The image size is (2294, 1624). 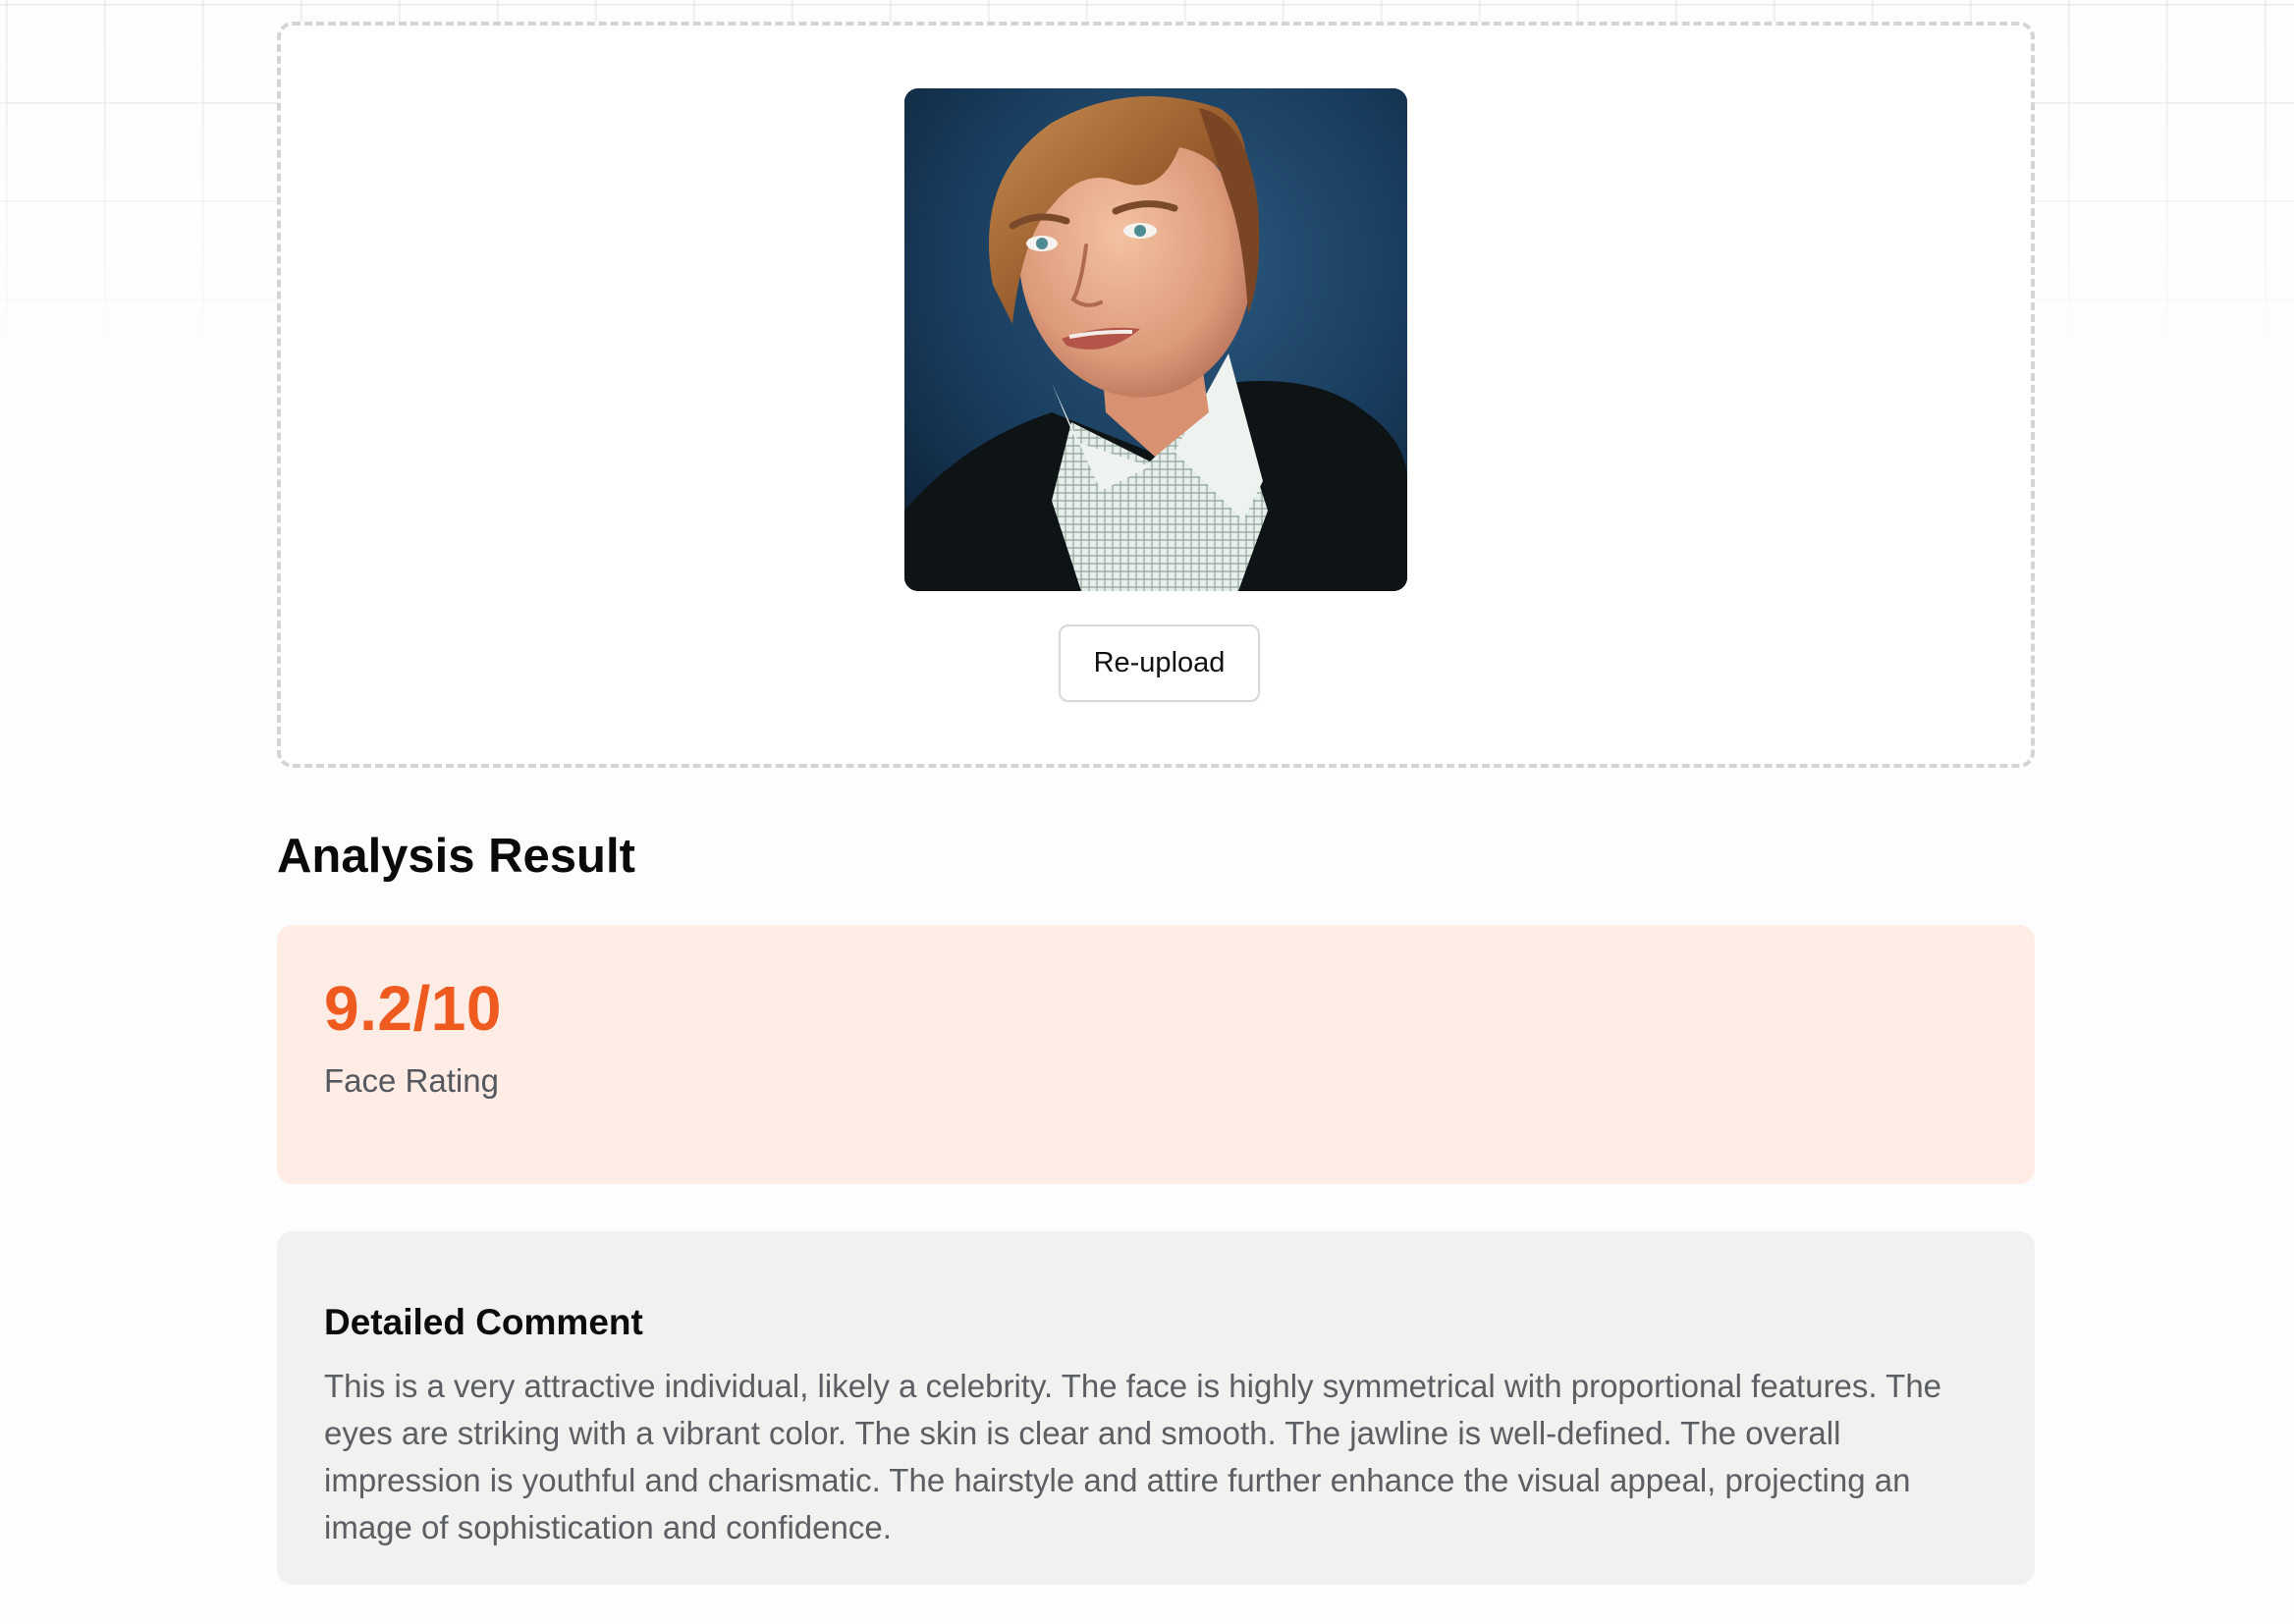 I want to click on score-card: 9.2/10 Face Rating, so click(x=1156, y=1054).